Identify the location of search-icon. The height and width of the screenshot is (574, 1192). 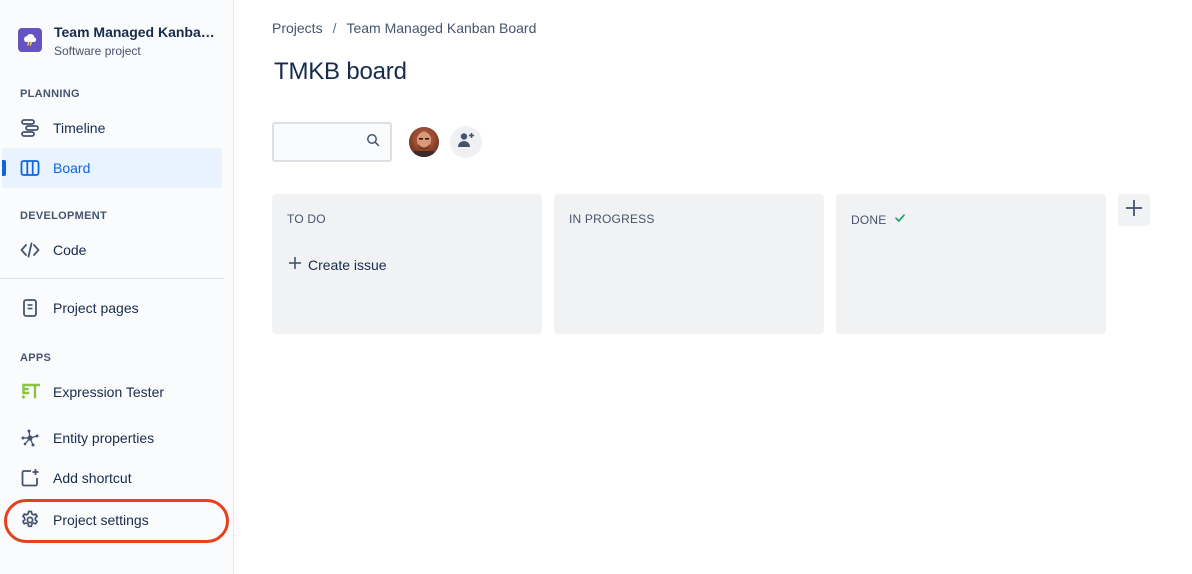
(373, 142).